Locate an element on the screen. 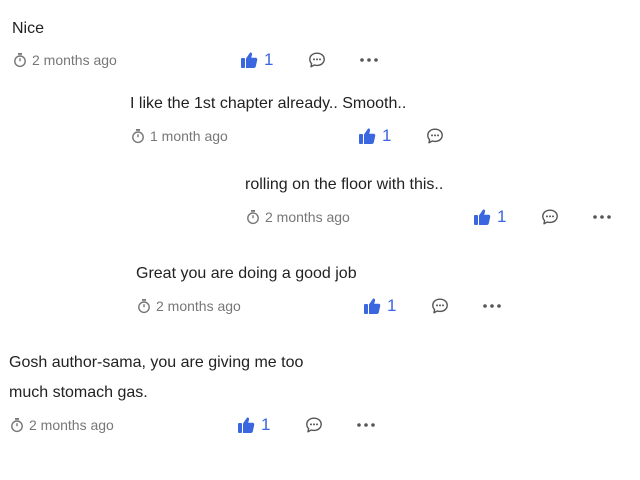  comment-text: Great you are doing a good job is located at coordinates (246, 274).